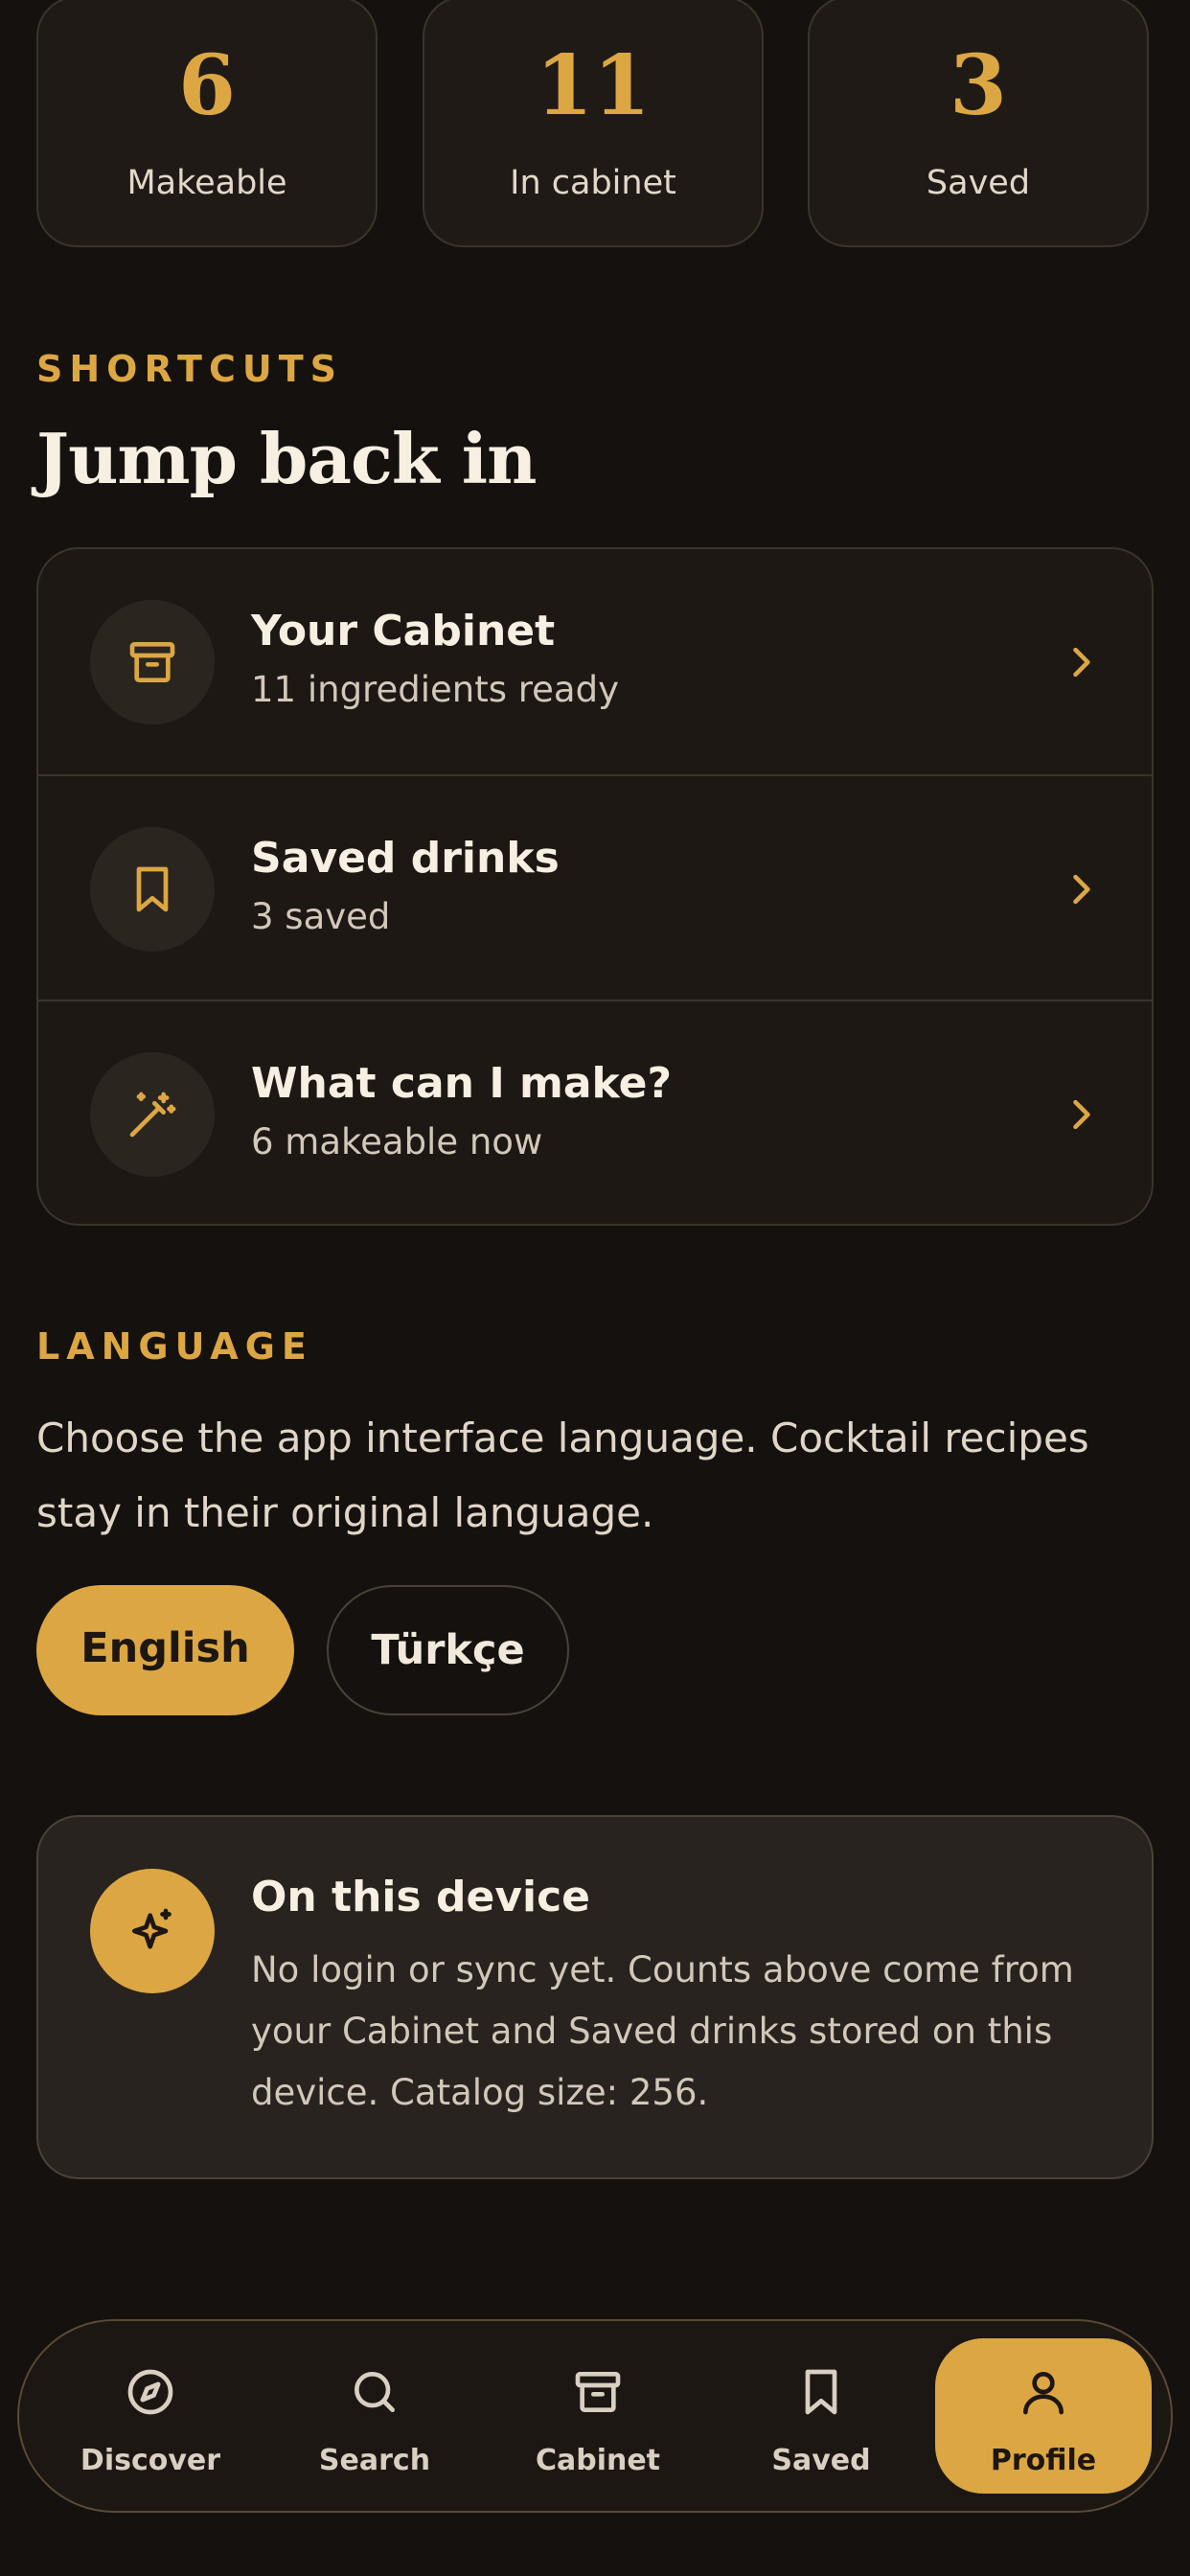 The height and width of the screenshot is (2576, 1190). Describe the element at coordinates (165, 1650) in the screenshot. I see `language-option-english: English` at that location.